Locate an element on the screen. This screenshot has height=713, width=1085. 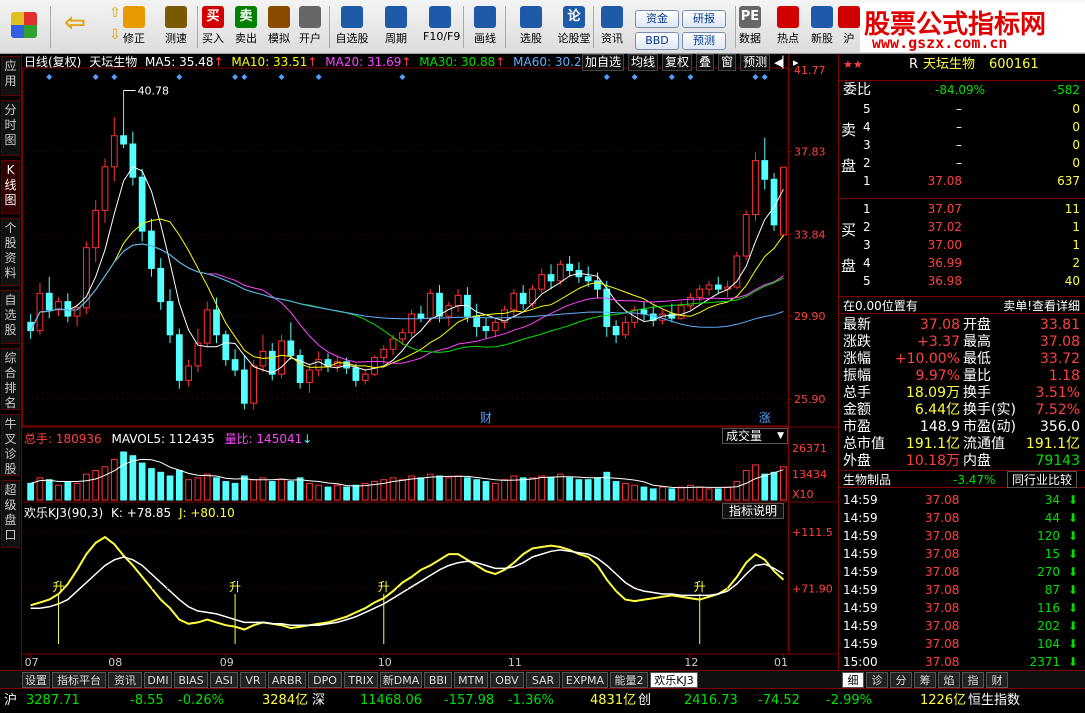
back-button: ⇦ is located at coordinates (75, 27).